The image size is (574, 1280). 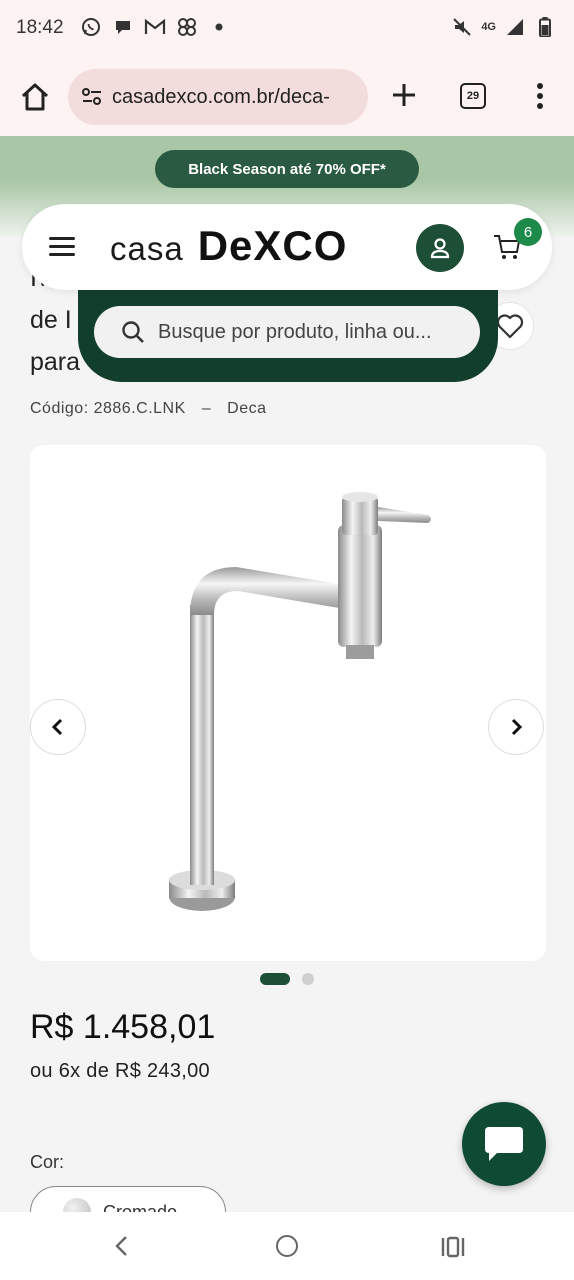 I want to click on plus-icon, so click(x=404, y=95).